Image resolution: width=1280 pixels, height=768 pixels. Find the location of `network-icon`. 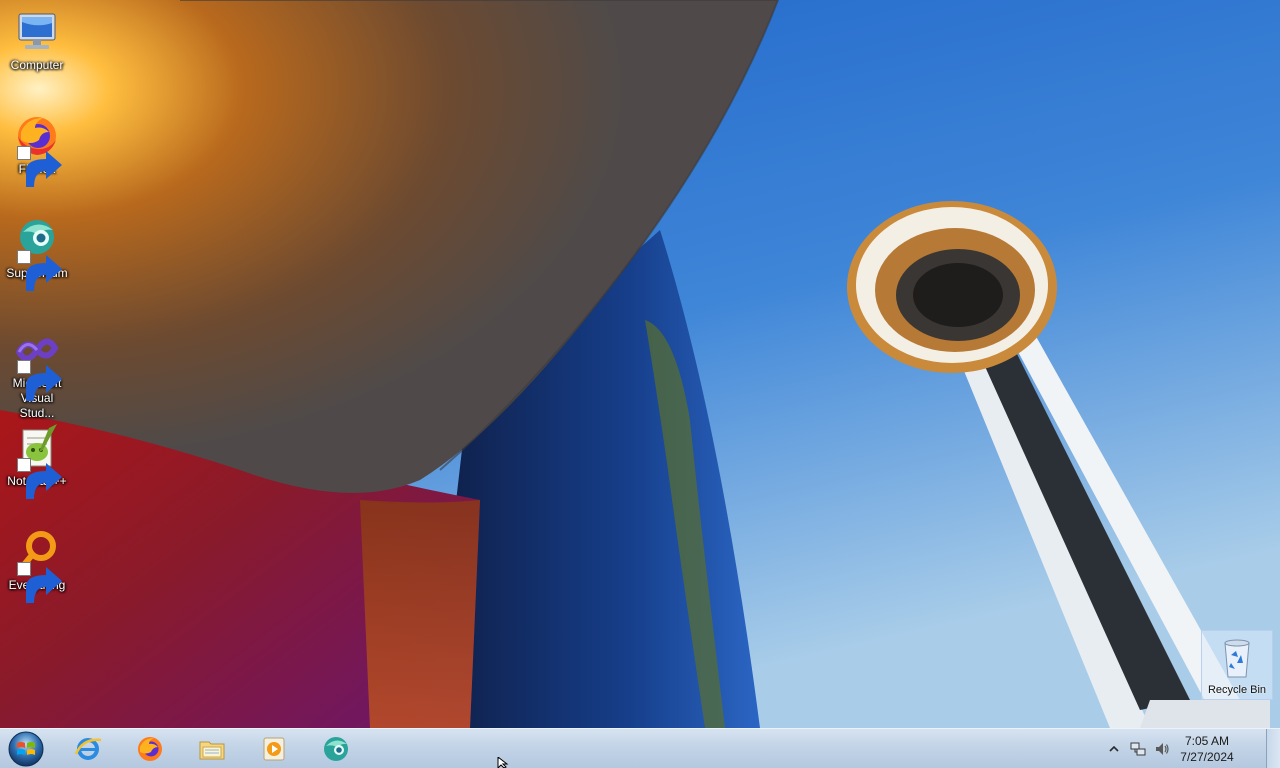

network-icon is located at coordinates (1138, 749).